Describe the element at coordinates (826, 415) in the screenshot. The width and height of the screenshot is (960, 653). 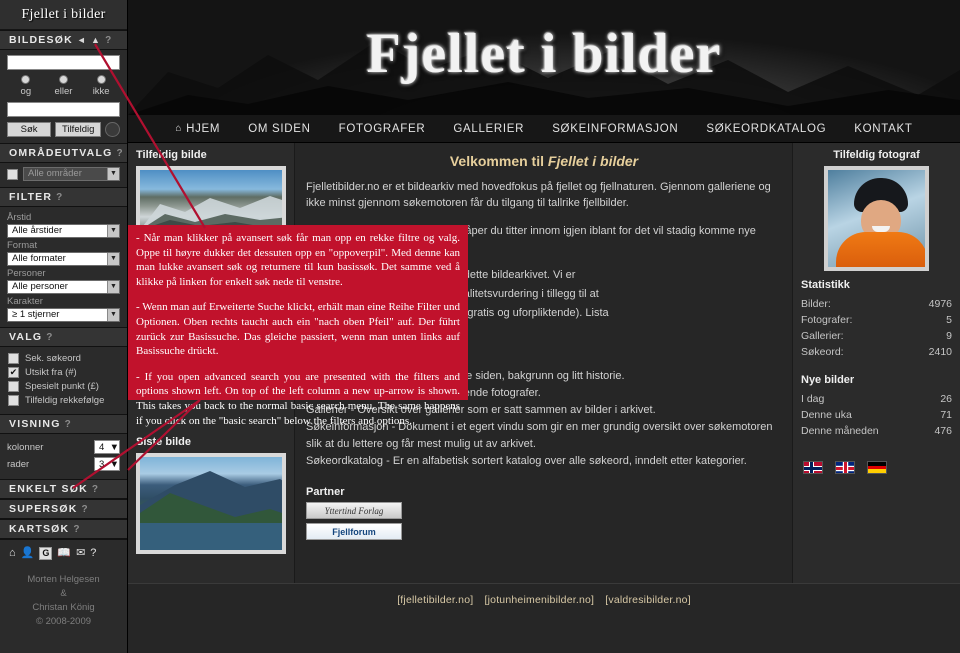
I see `new-label-denne-uka: Denne uka` at that location.